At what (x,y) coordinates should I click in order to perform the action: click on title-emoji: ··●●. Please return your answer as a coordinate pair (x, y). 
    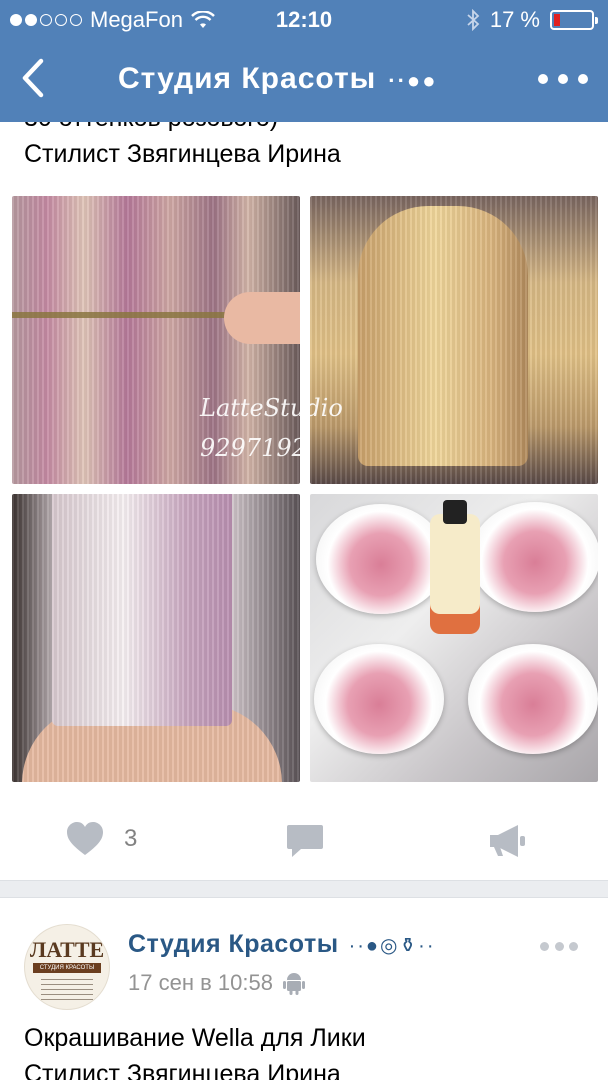
    Looking at the image, I should click on (413, 80).